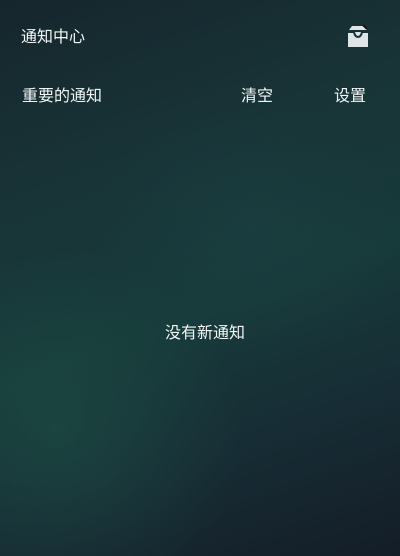 Image resolution: width=400 pixels, height=556 pixels. What do you see at coordinates (200, 96) in the screenshot?
I see `notification-toolbar: 重要的通知 清空 设置` at bounding box center [200, 96].